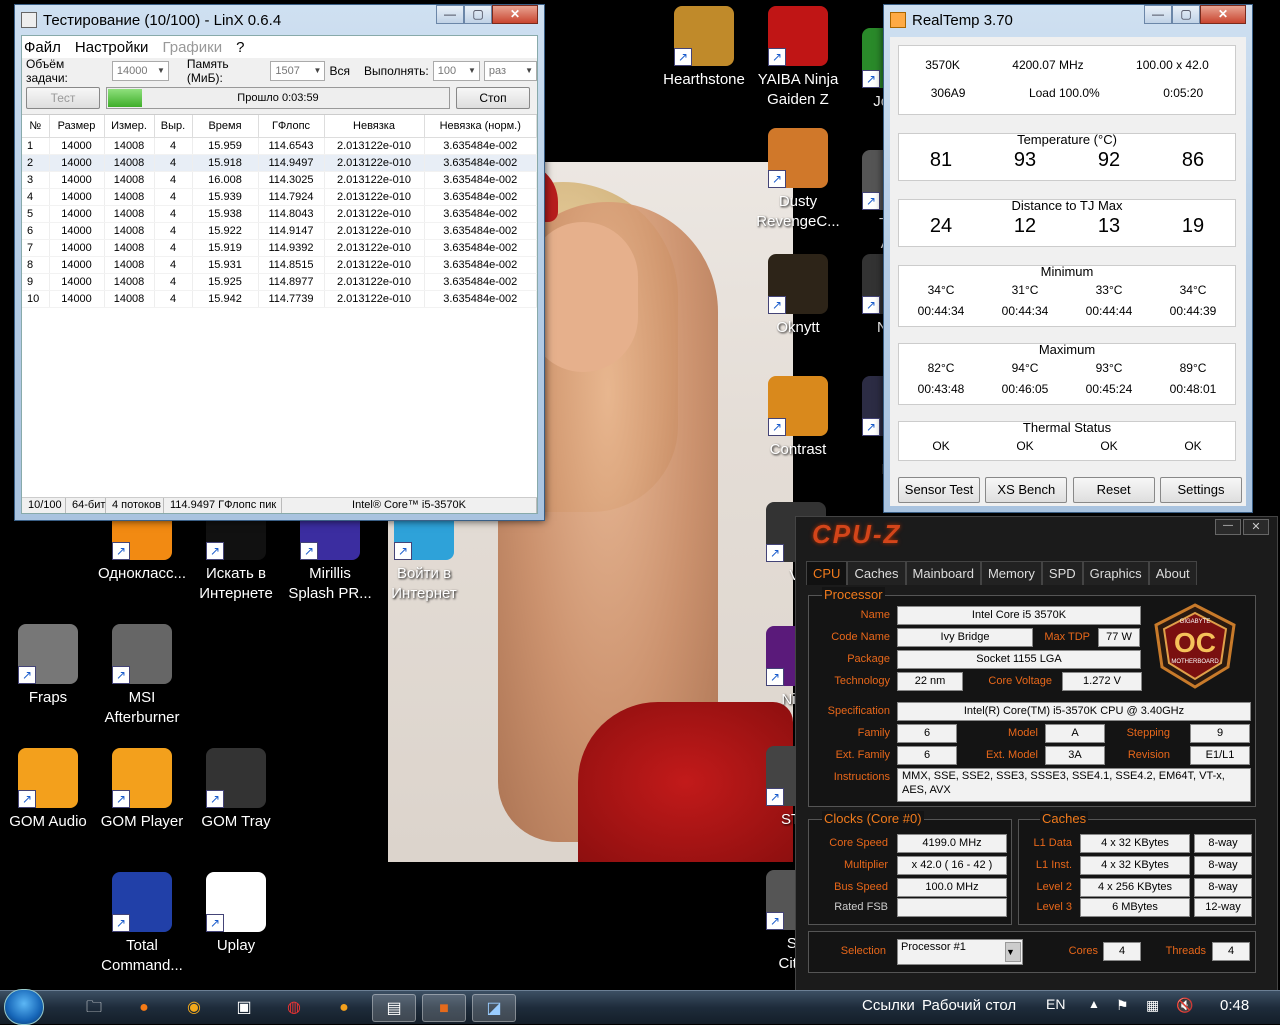 This screenshot has width=1280, height=1025. I want to click on desktop-icon: ↗ Oknytt, so click(798, 296).